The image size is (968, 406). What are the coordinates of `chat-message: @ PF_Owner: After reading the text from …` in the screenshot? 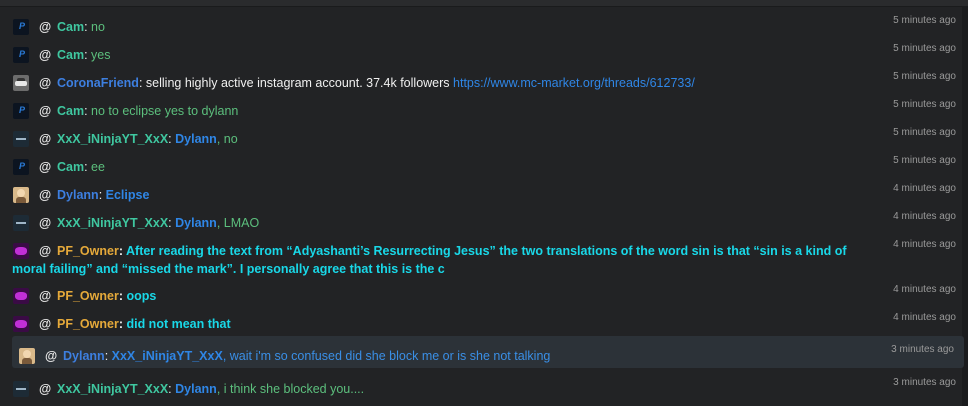 It's located at (487, 258).